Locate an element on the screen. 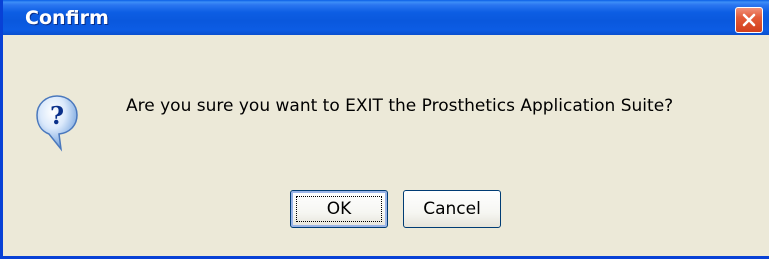 The width and height of the screenshot is (769, 259). question-icon: ? is located at coordinates (57, 123).